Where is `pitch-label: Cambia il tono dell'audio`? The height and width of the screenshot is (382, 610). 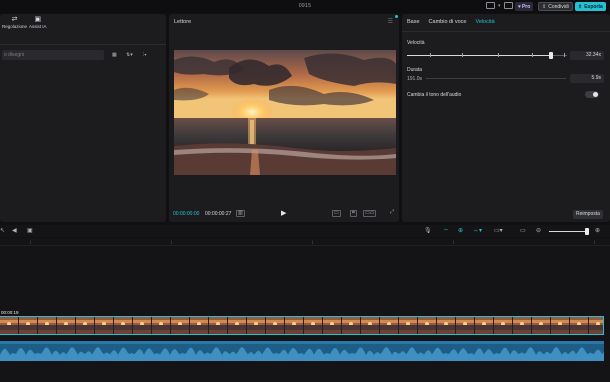
pitch-label: Cambia il tono dell'audio is located at coordinates (434, 95).